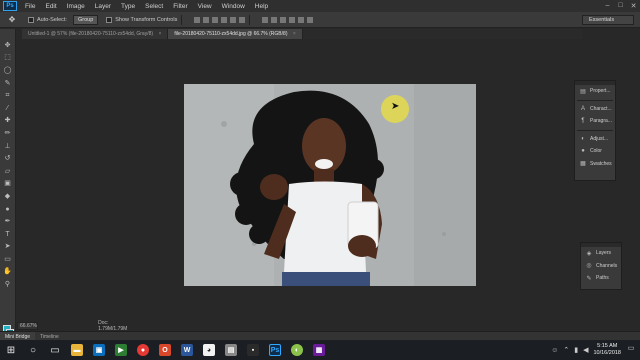 The height and width of the screenshot is (360, 640). I want to click on menu-select: Select, so click(154, 6).